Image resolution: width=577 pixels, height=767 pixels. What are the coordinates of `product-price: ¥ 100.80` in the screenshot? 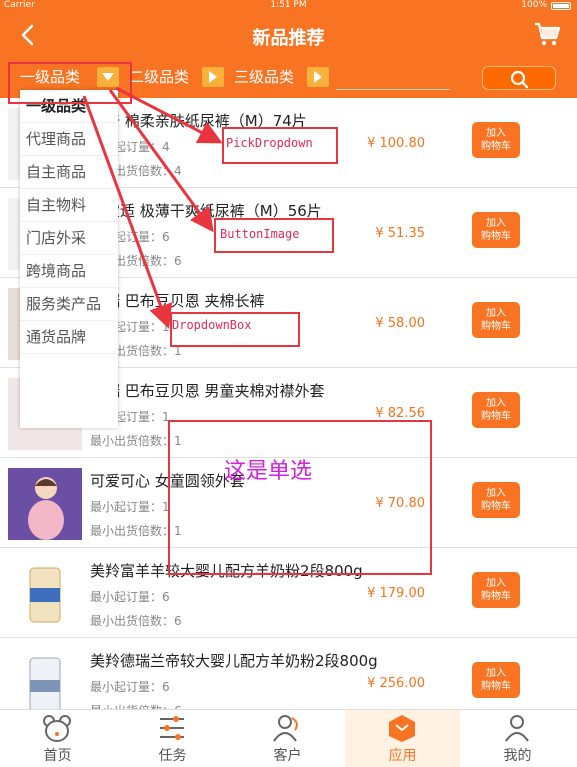 It's located at (396, 143).